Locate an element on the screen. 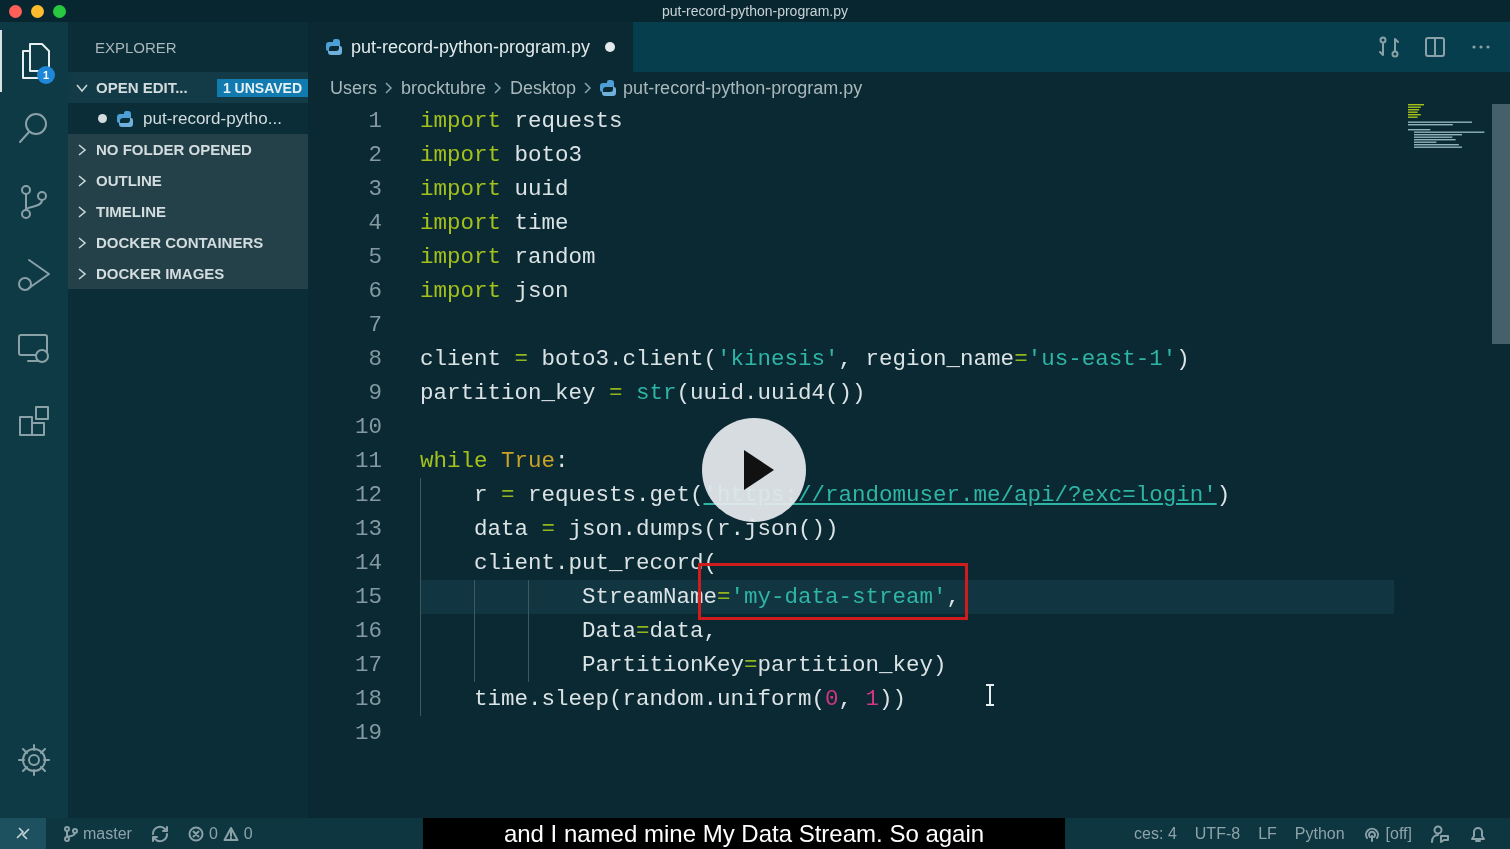 Image resolution: width=1510 pixels, height=849 pixels. code-line: data = json.dumps(r.json()) is located at coordinates (656, 529).